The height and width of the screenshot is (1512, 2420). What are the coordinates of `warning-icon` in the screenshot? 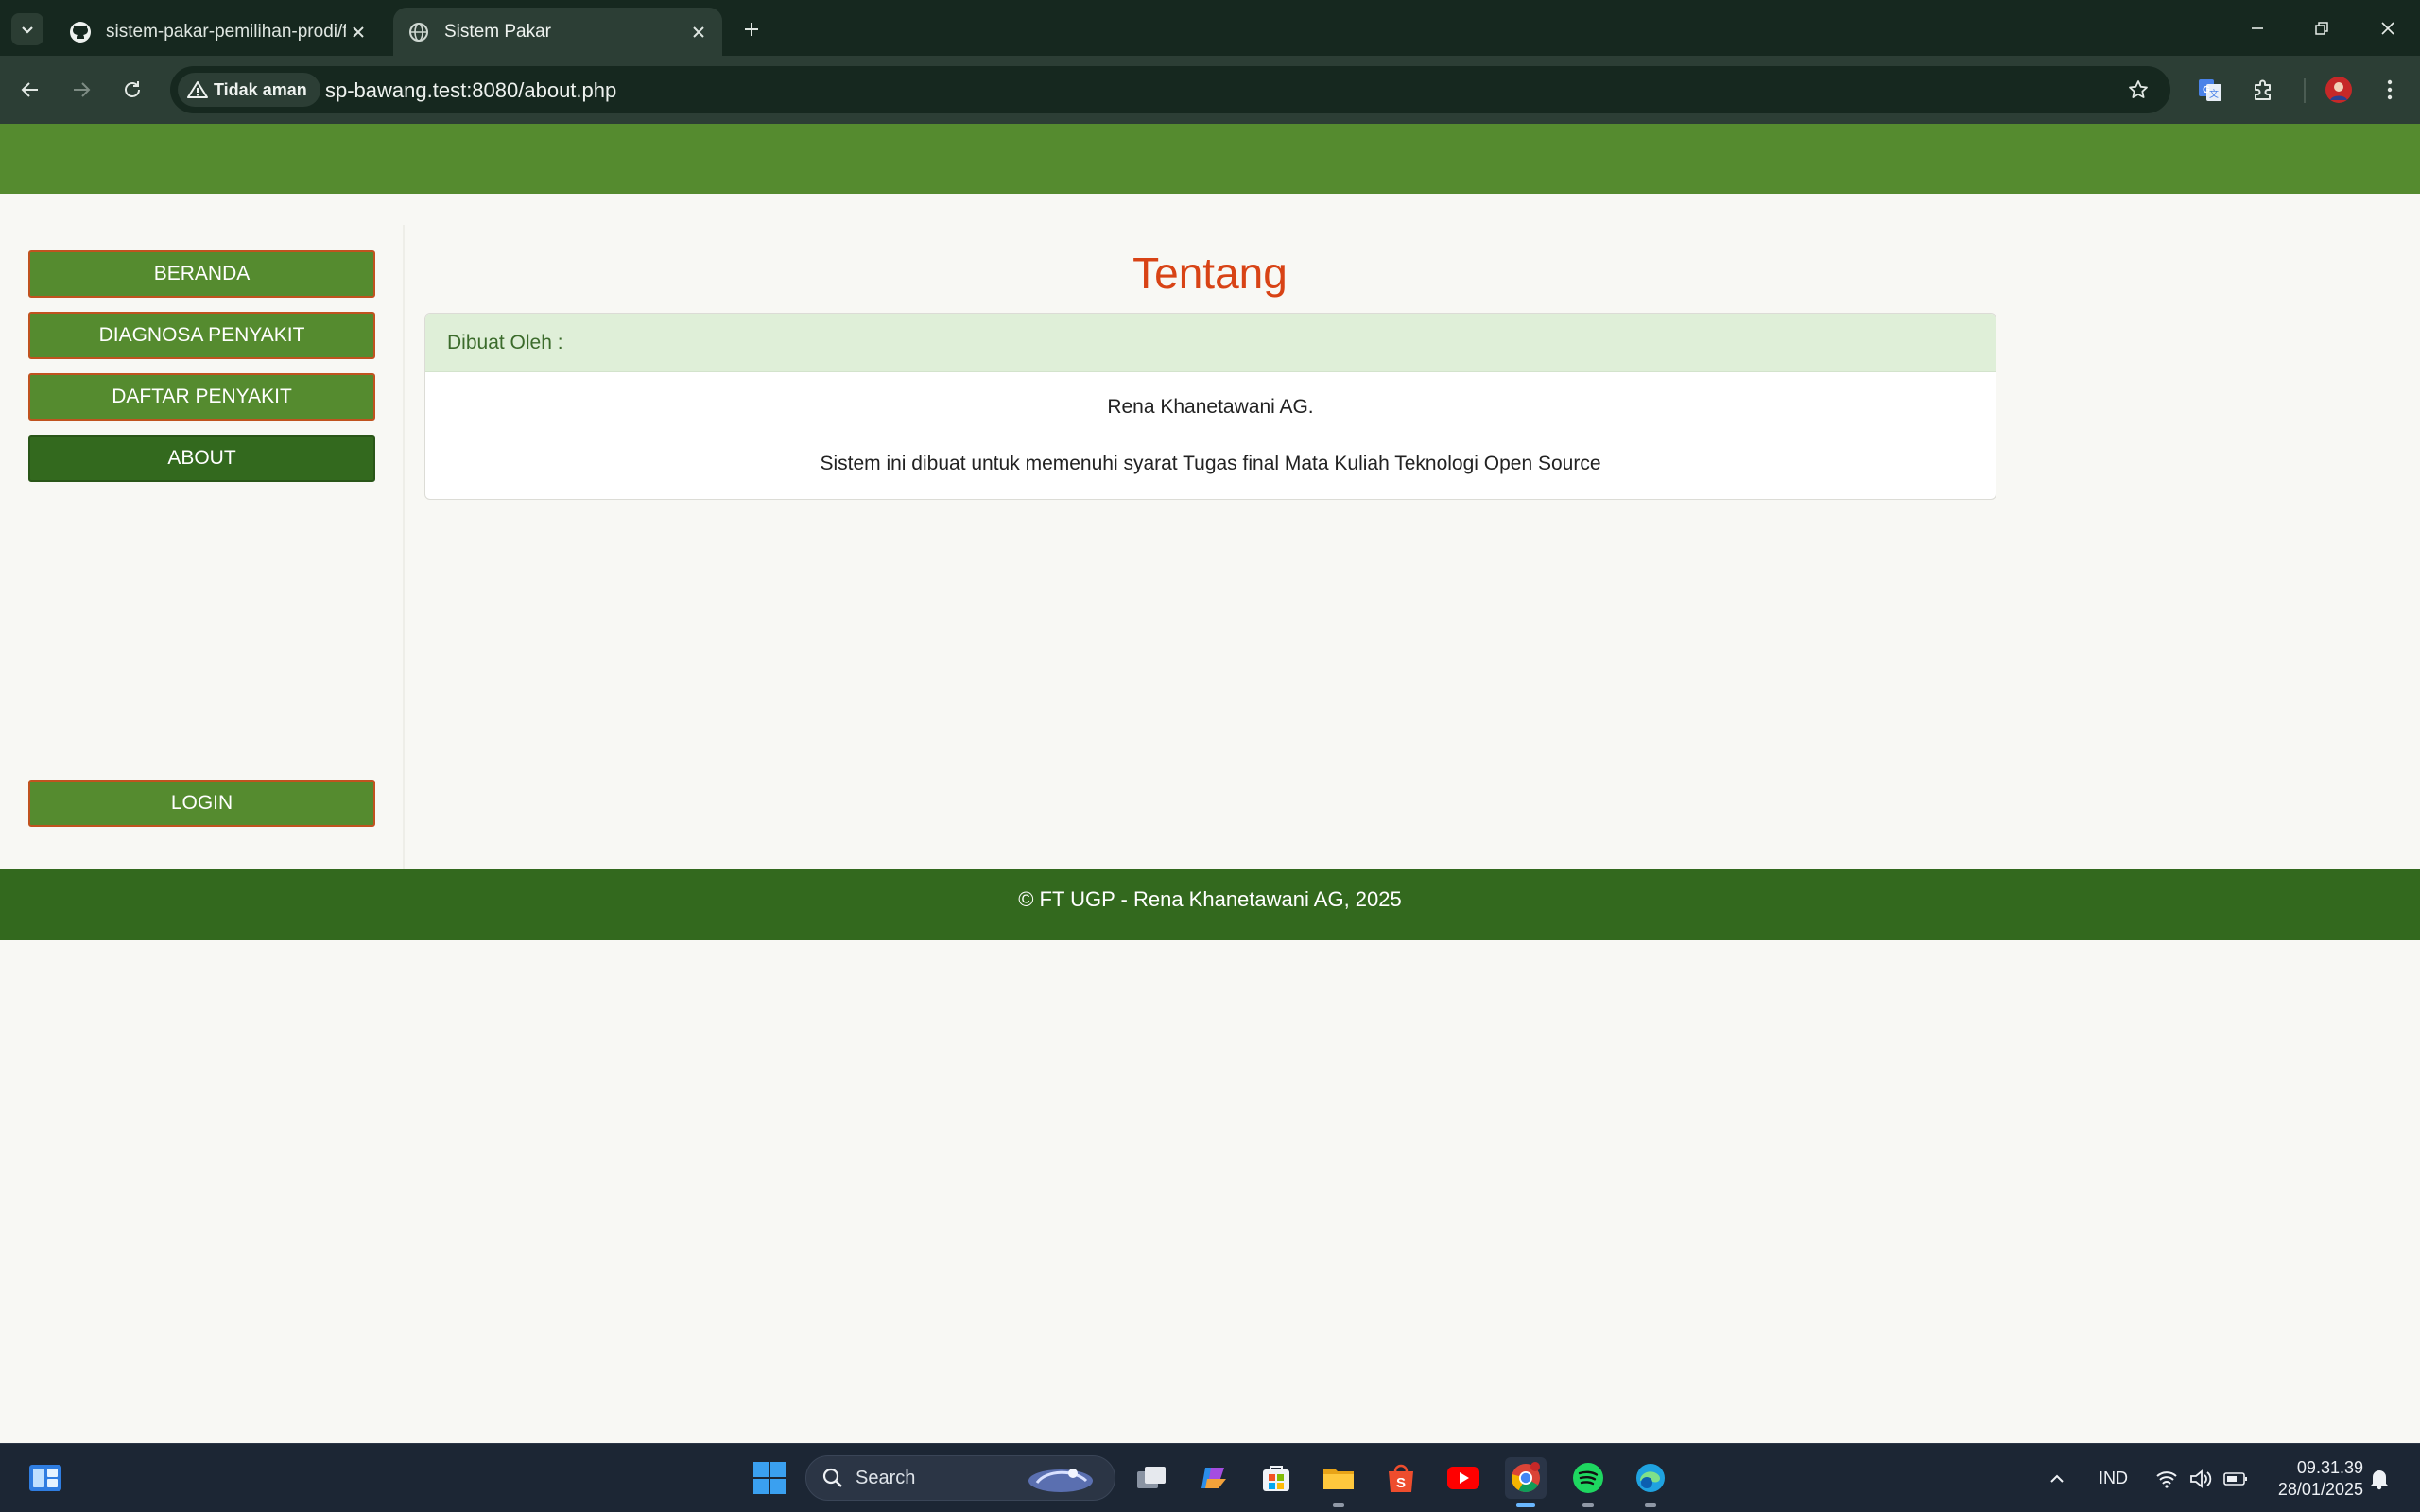 It's located at (197, 89).